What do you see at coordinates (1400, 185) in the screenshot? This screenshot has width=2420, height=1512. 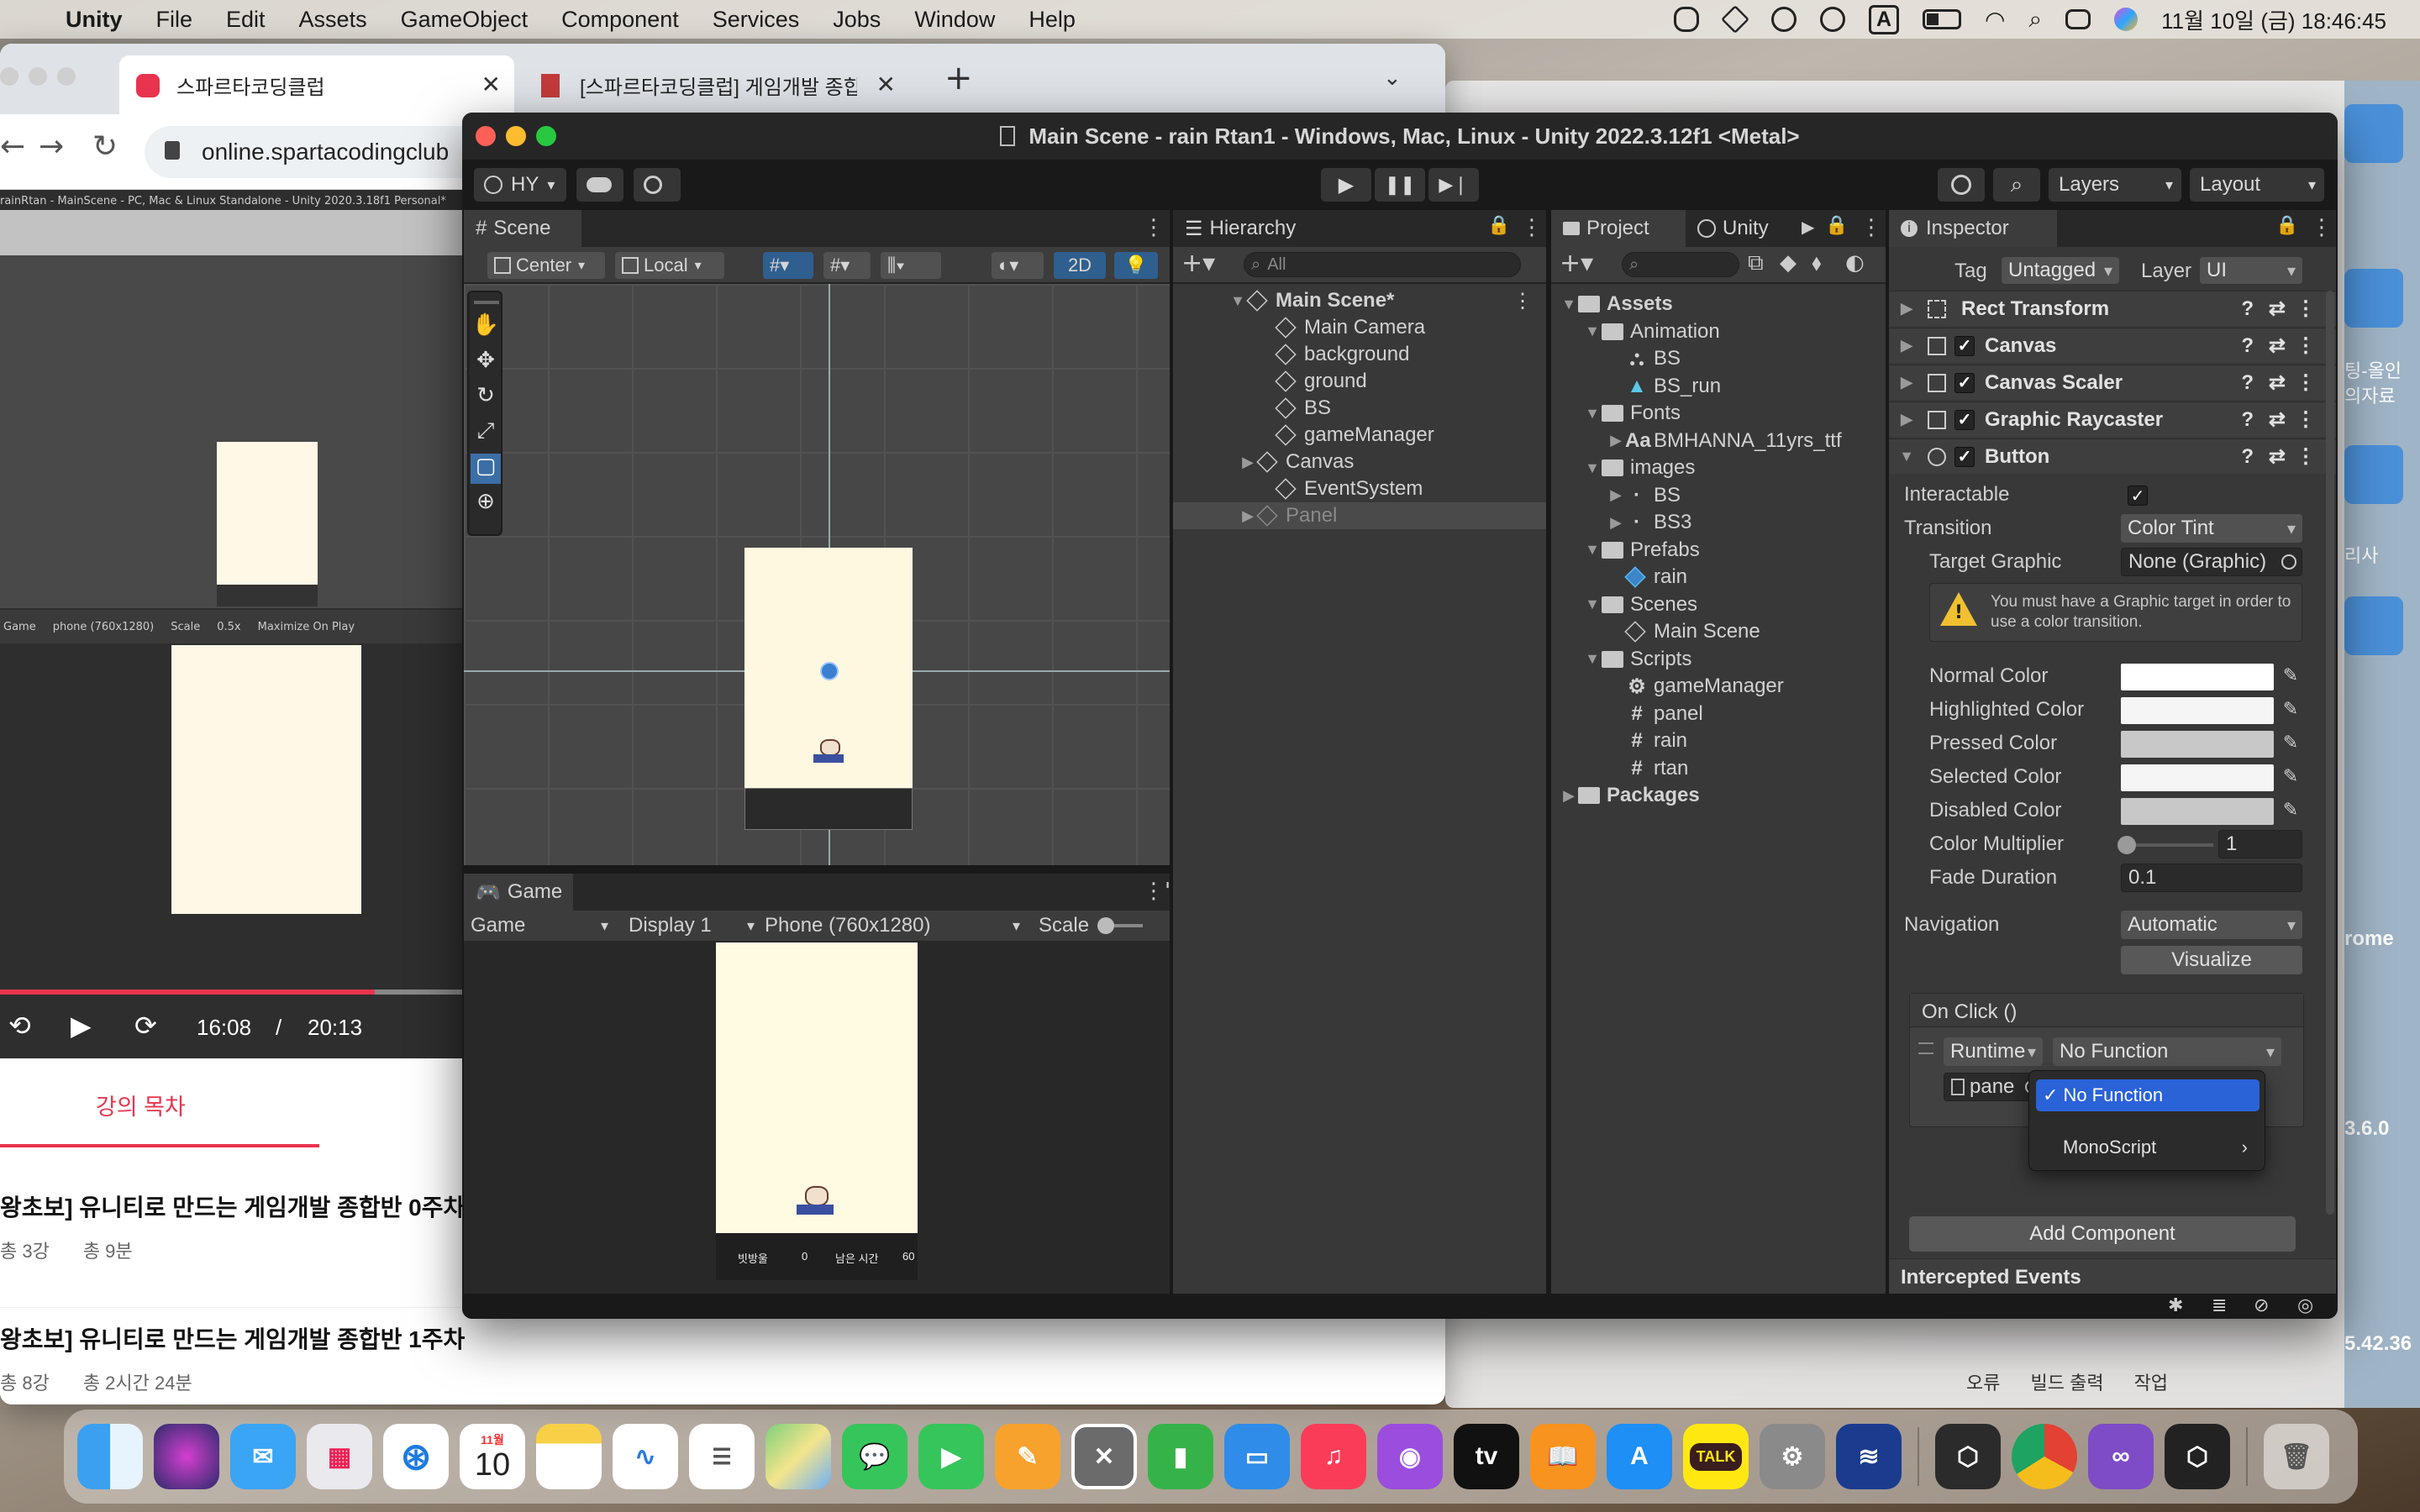 I see `pause-button: ❚❚` at bounding box center [1400, 185].